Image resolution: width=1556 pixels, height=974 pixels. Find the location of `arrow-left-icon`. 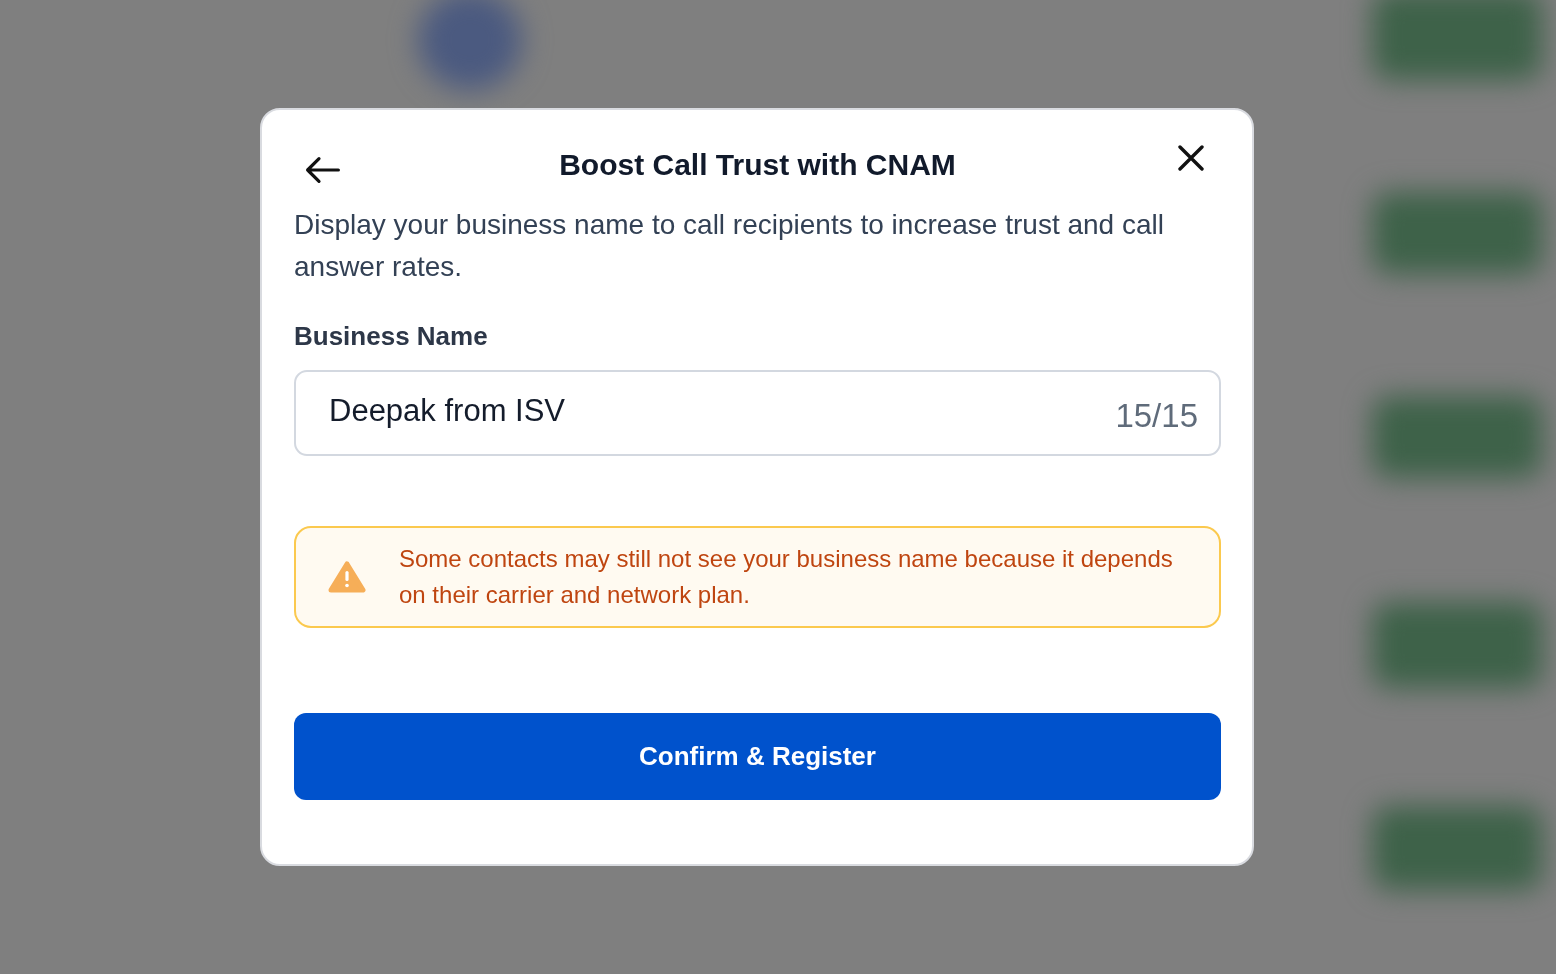

arrow-left-icon is located at coordinates (323, 170).